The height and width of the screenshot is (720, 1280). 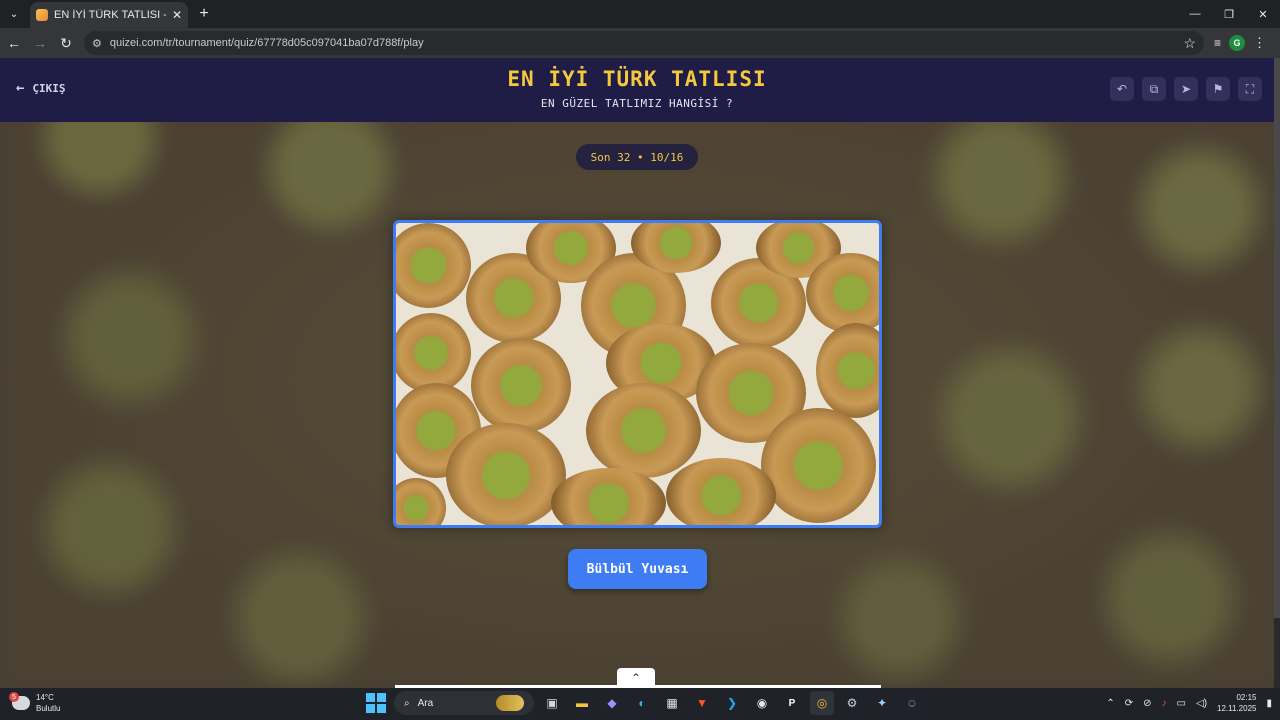 I want to click on steam-icon: ⚙, so click(x=852, y=703).